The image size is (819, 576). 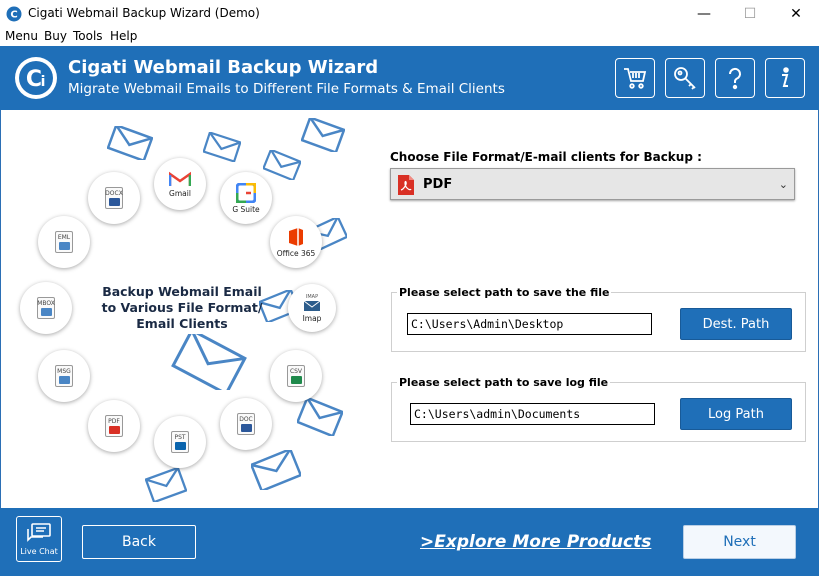 I want to click on close-button: ✕, so click(x=796, y=14).